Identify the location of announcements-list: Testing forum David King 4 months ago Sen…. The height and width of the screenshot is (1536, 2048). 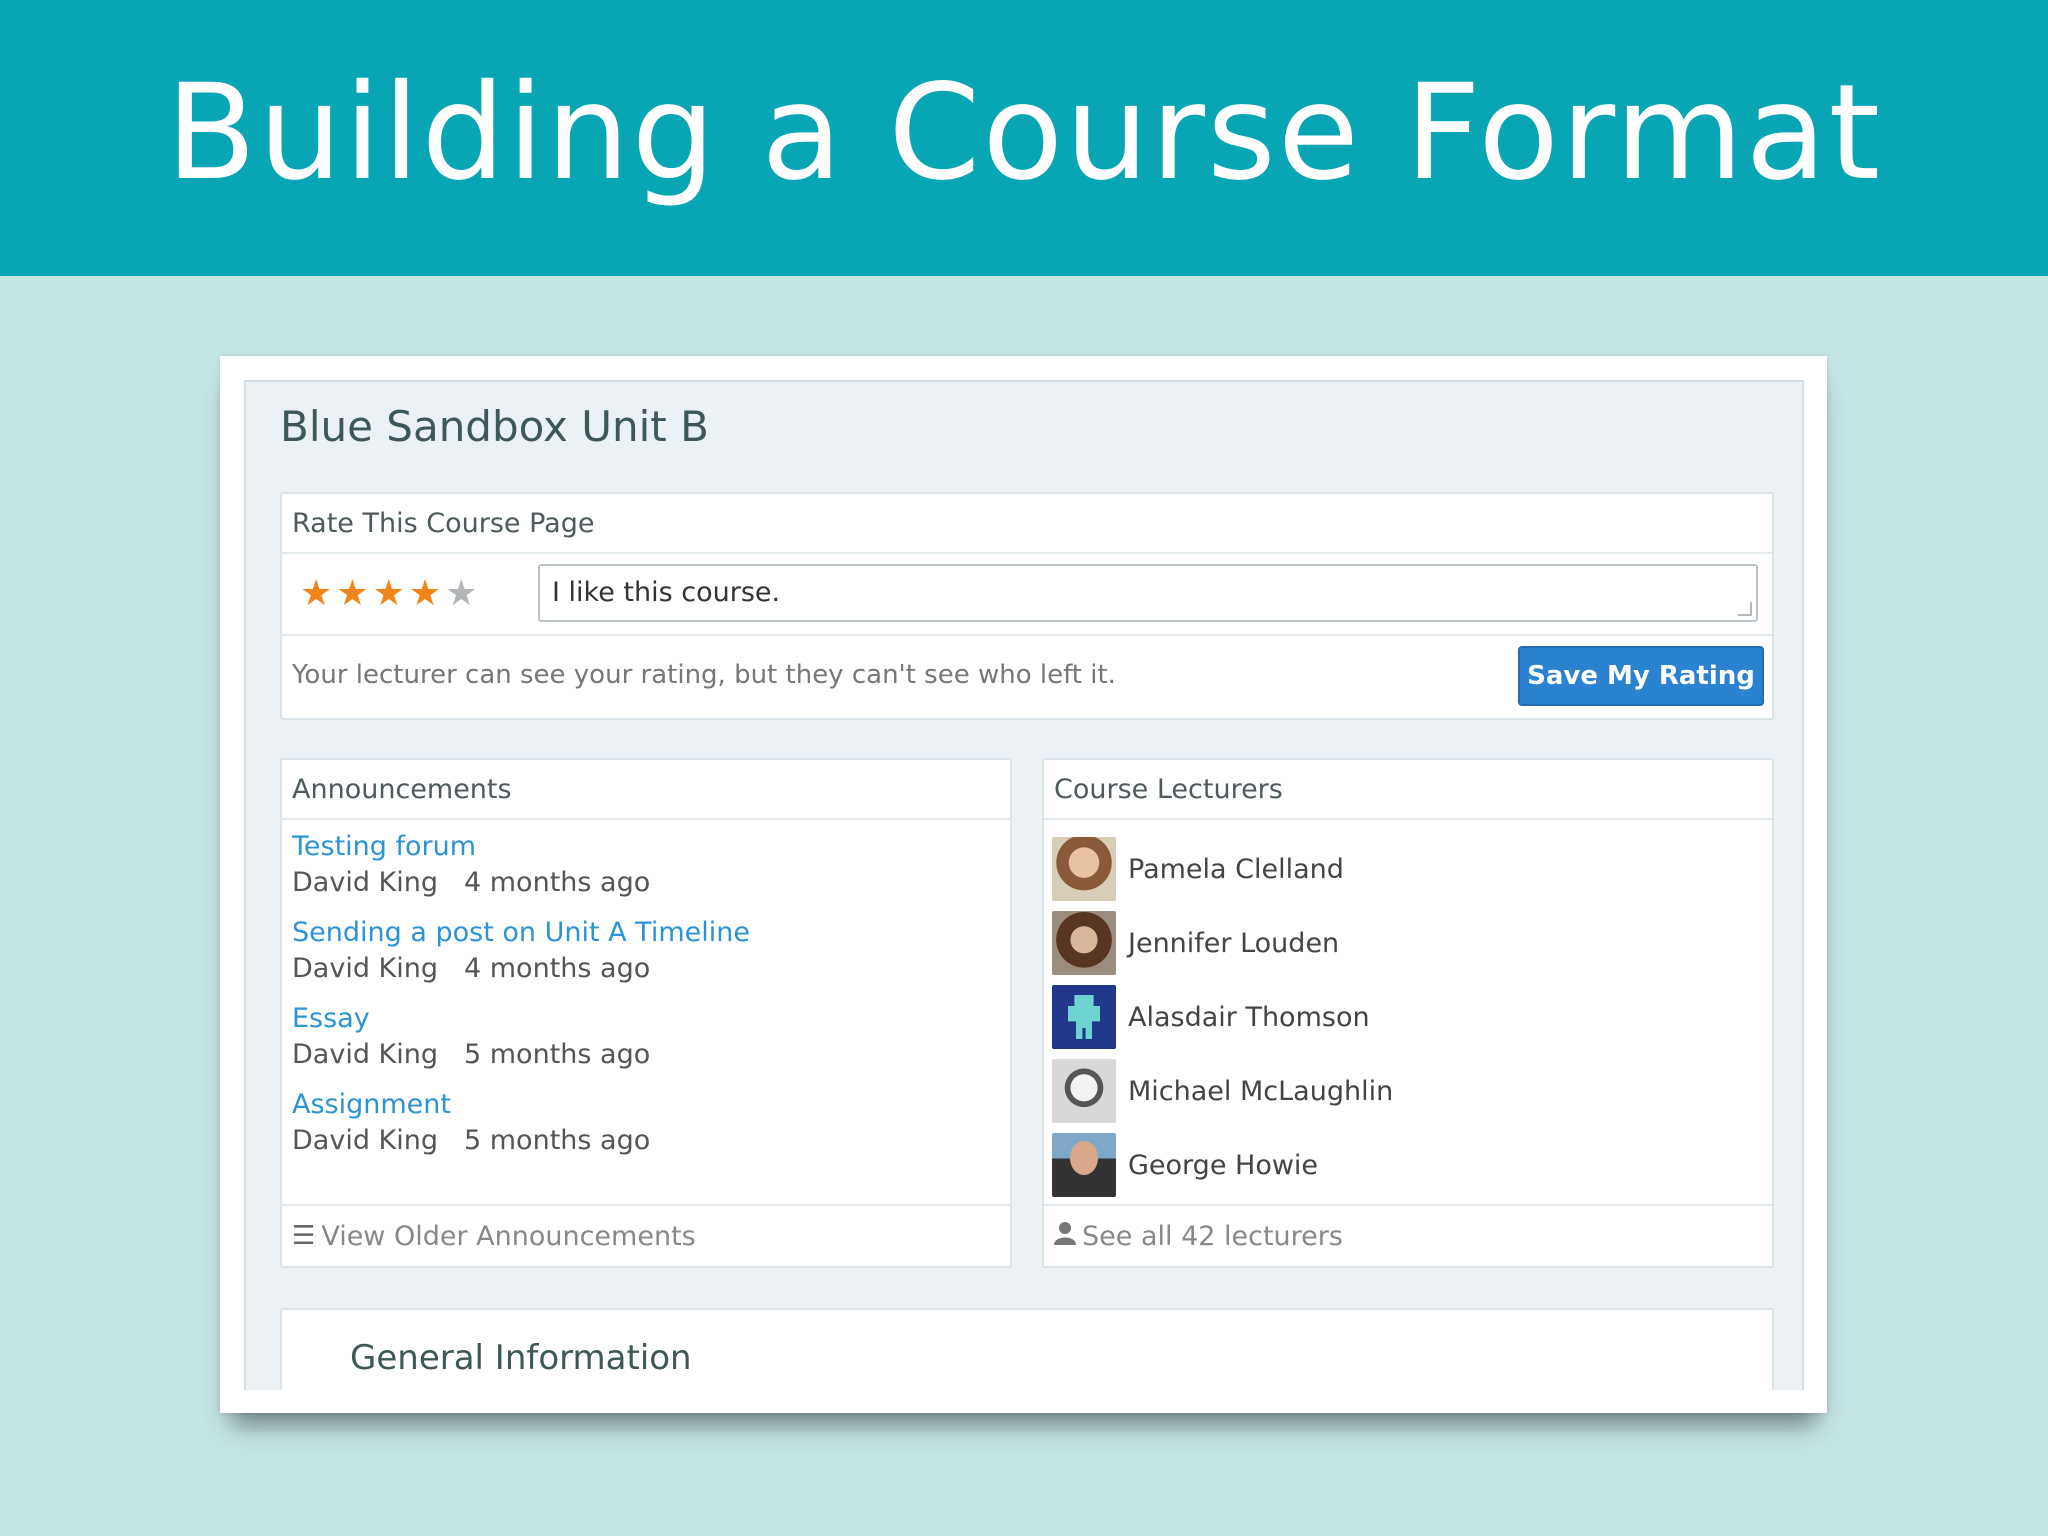
(646, 1006).